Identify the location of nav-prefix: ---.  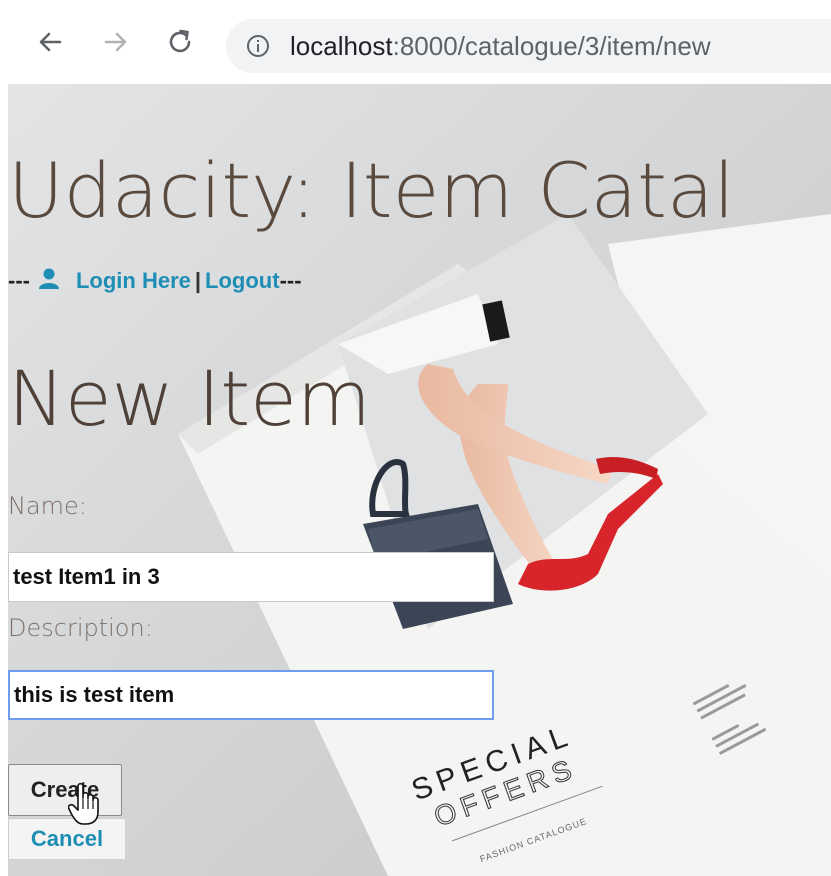
(19, 280).